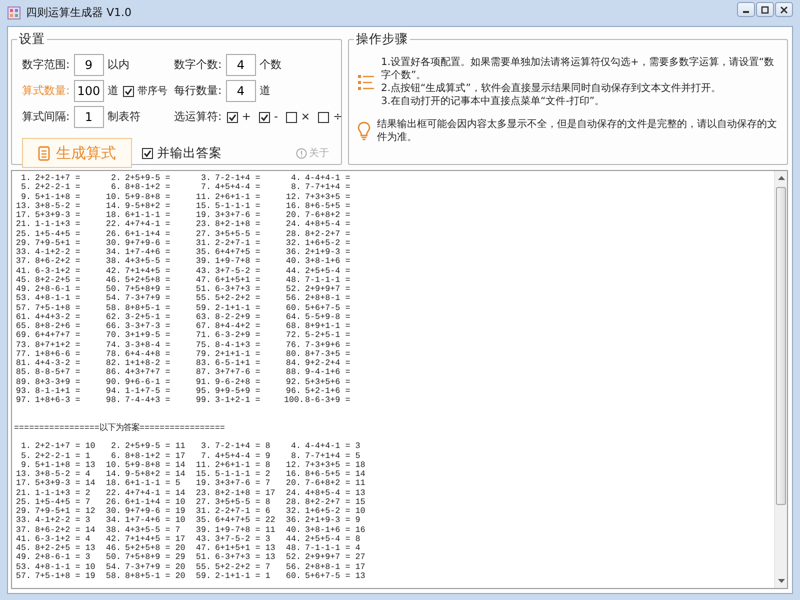  What do you see at coordinates (237, 252) in the screenshot?
I see `problem-expression: 6+4+7+5 =` at bounding box center [237, 252].